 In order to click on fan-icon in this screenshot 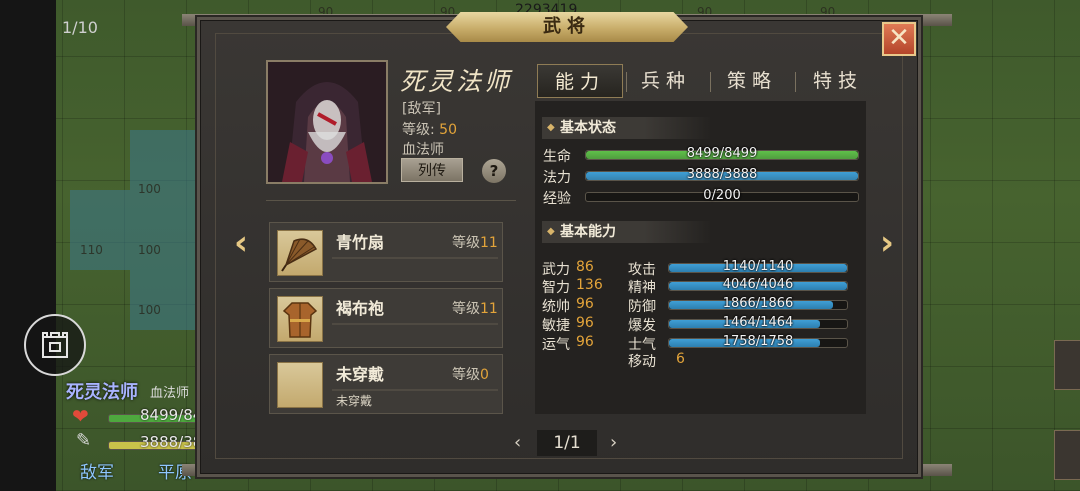, I will do `click(299, 255)`.